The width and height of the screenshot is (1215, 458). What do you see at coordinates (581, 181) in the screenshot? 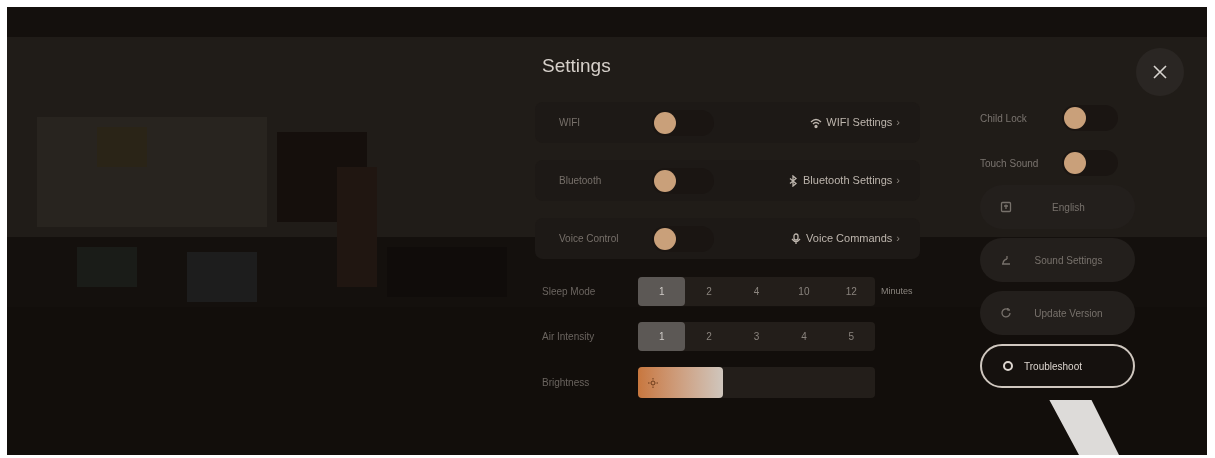
I see `setting-label: Bluetooth` at bounding box center [581, 181].